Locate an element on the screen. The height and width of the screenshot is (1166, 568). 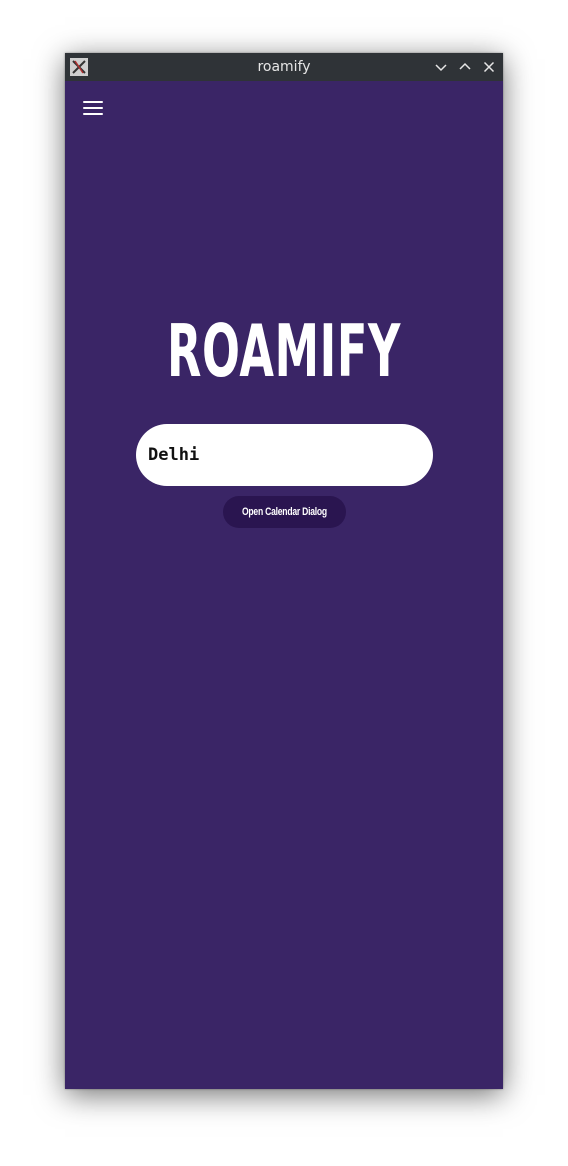
maximize-icon is located at coordinates (465, 67).